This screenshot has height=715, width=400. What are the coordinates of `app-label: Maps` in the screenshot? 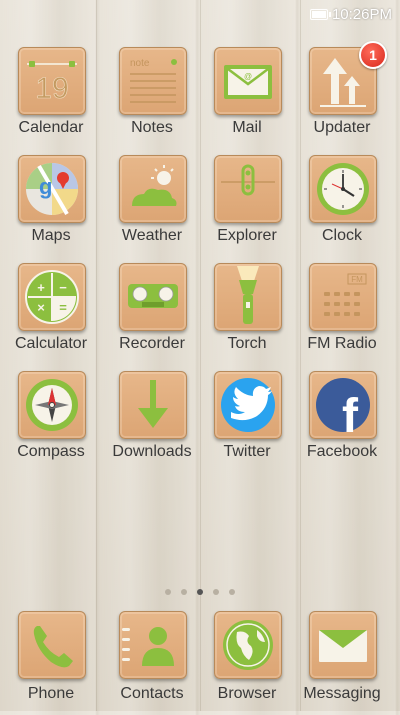 It's located at (51, 235).